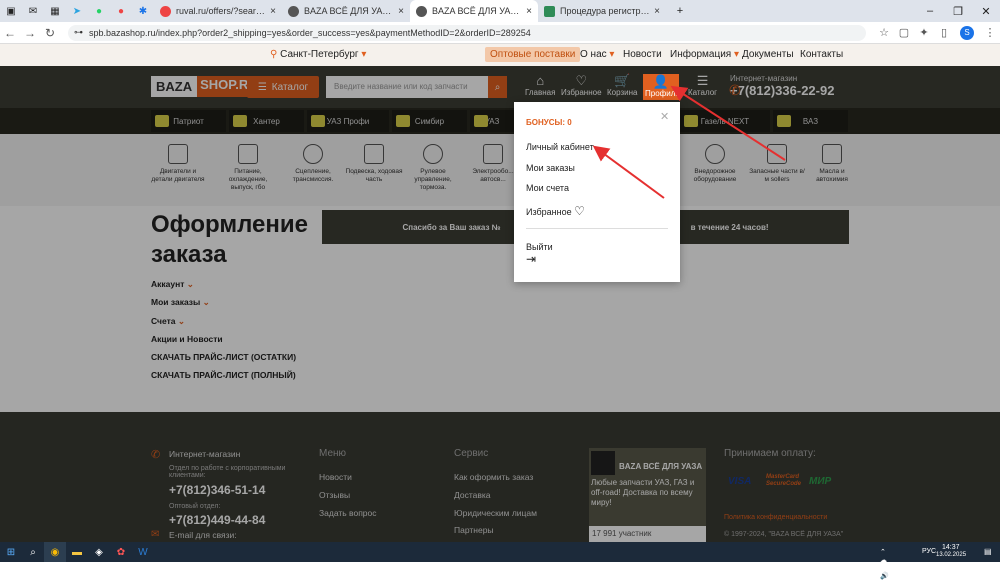 This screenshot has height=580, width=1000. Describe the element at coordinates (988, 551) in the screenshot. I see `notification-icon: ▤` at that location.